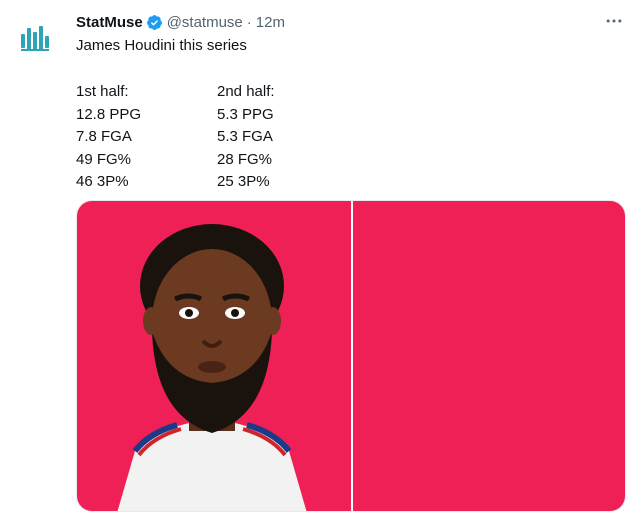 The height and width of the screenshot is (514, 641). I want to click on first-half-header: 1st half:, so click(102, 91).